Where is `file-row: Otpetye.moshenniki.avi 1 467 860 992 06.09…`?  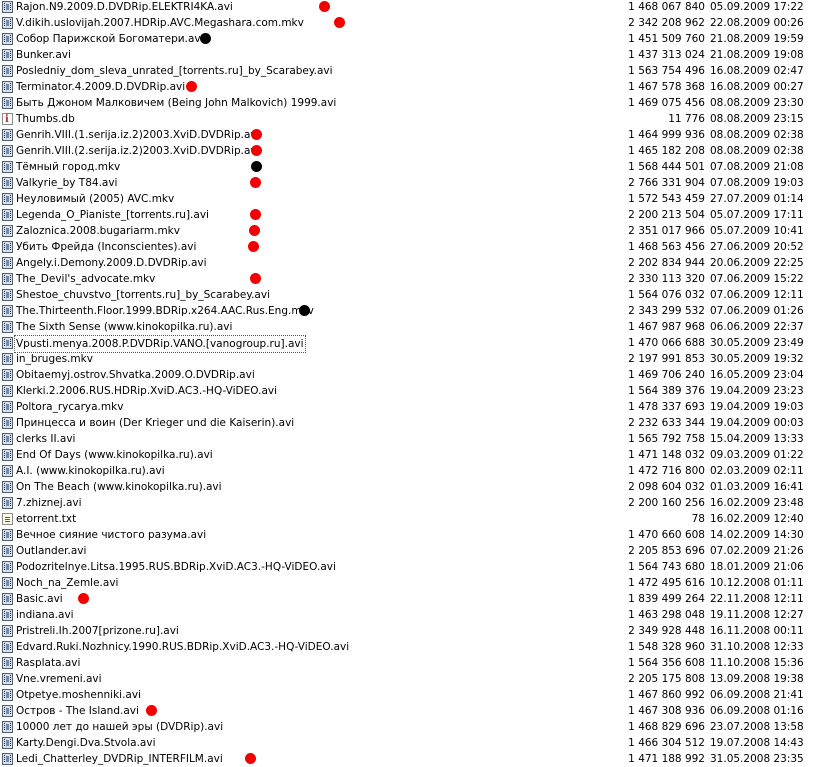
file-row: Otpetye.moshenniki.avi 1 467 860 992 06.09… is located at coordinates (409, 695).